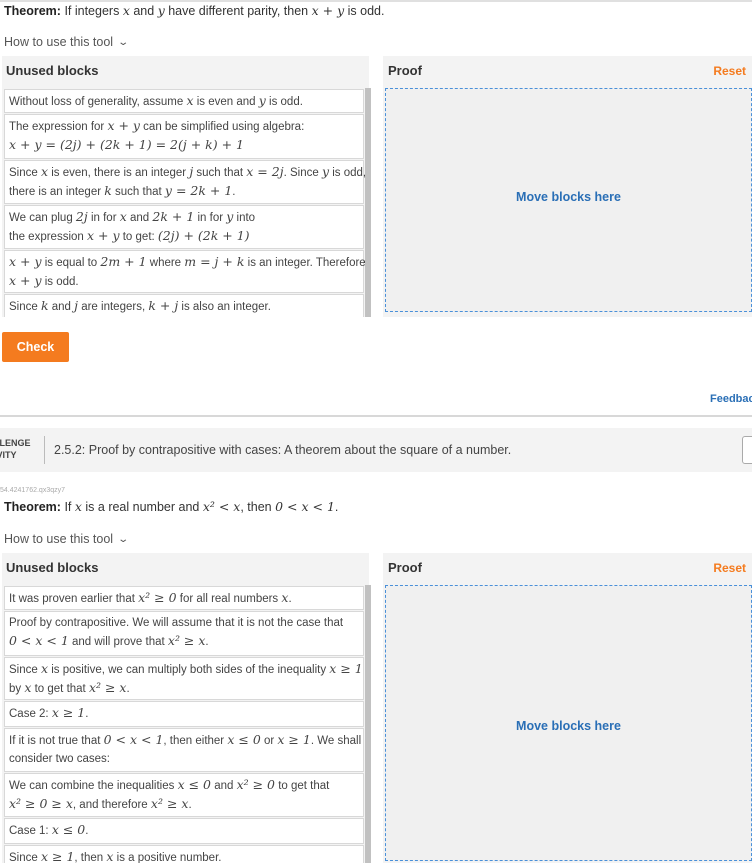  I want to click on math-expression: k, so click(108, 190).